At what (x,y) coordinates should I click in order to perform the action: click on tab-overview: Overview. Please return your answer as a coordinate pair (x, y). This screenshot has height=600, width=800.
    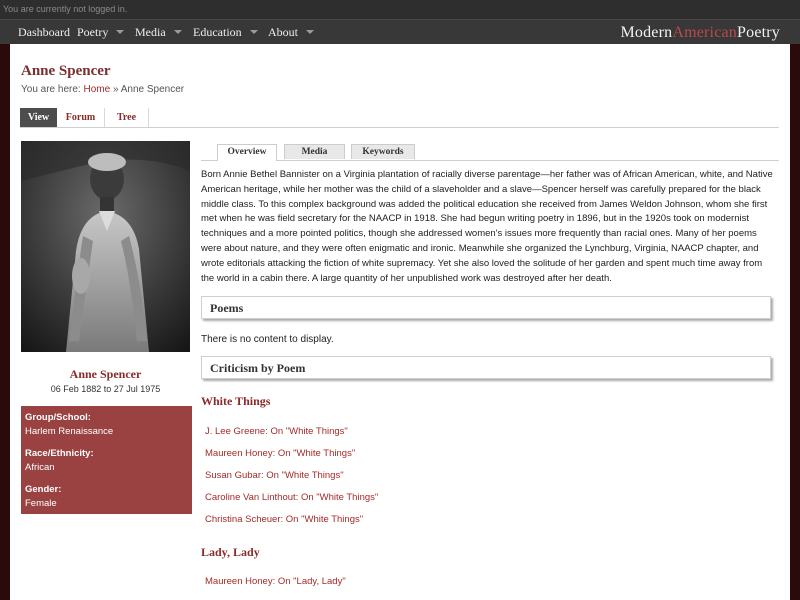
    Looking at the image, I should click on (247, 152).